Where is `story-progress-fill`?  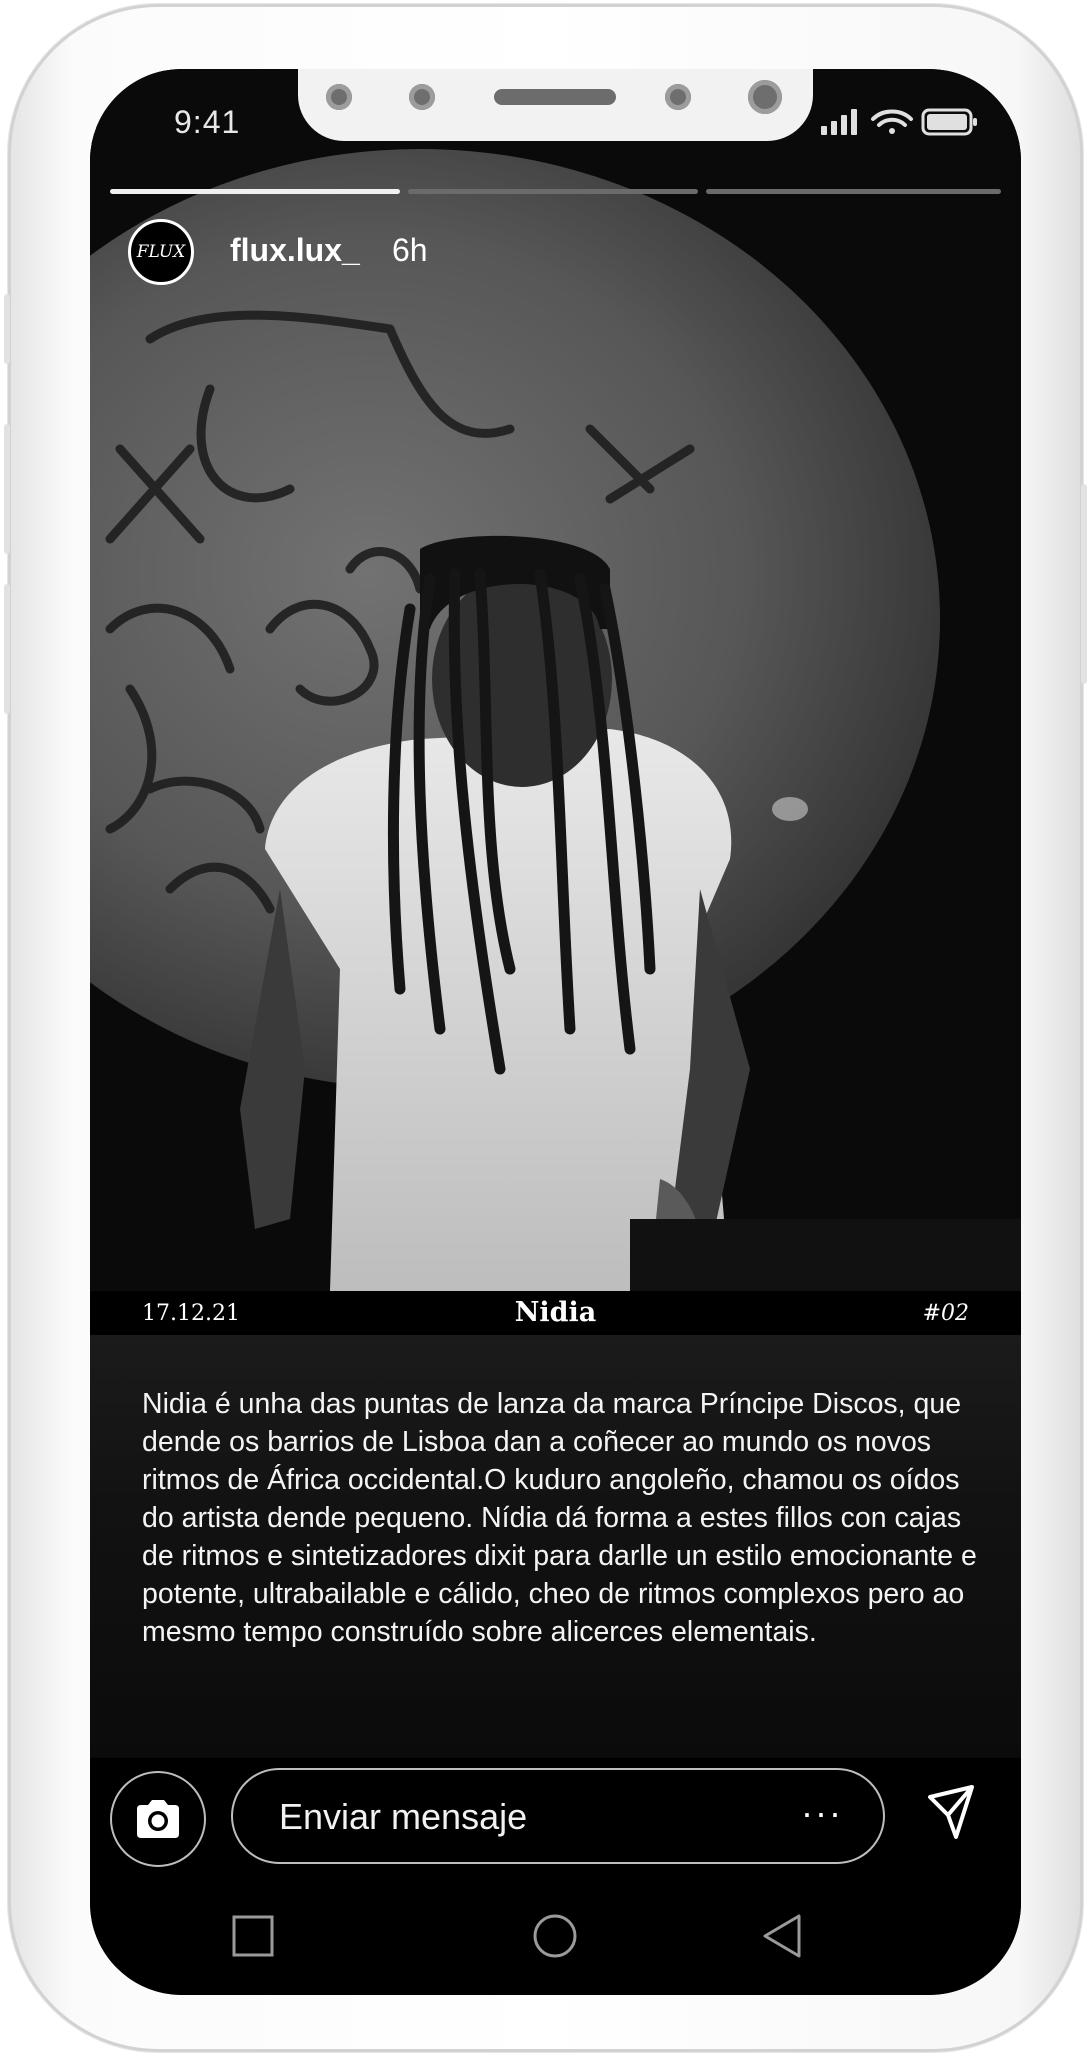 story-progress-fill is located at coordinates (255, 191).